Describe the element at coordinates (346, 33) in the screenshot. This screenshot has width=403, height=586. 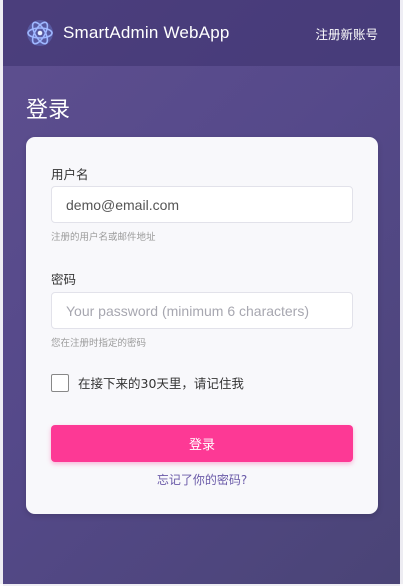
I see `register-link: 注册新账号` at that location.